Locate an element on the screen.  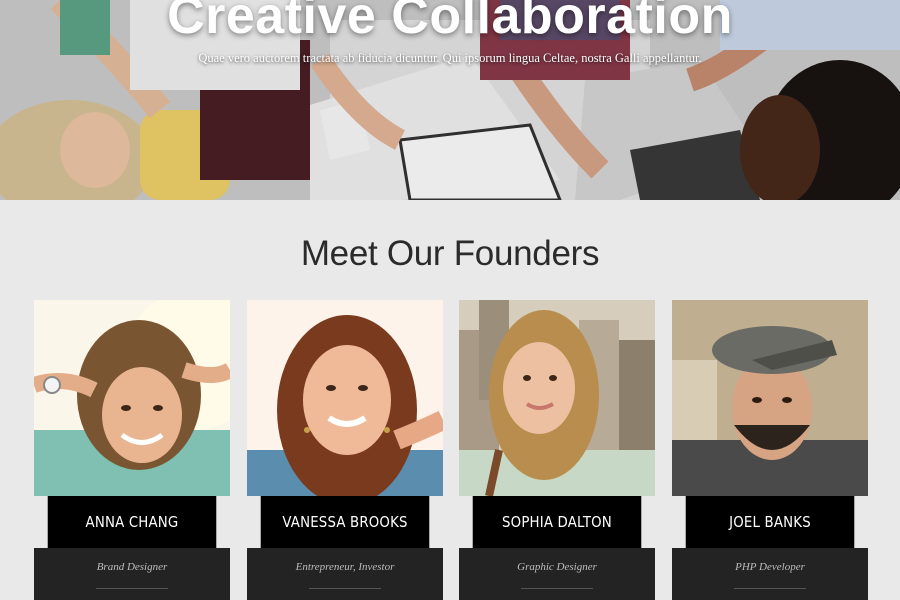
section-title: Meet Our Founders is located at coordinates (450, 253).